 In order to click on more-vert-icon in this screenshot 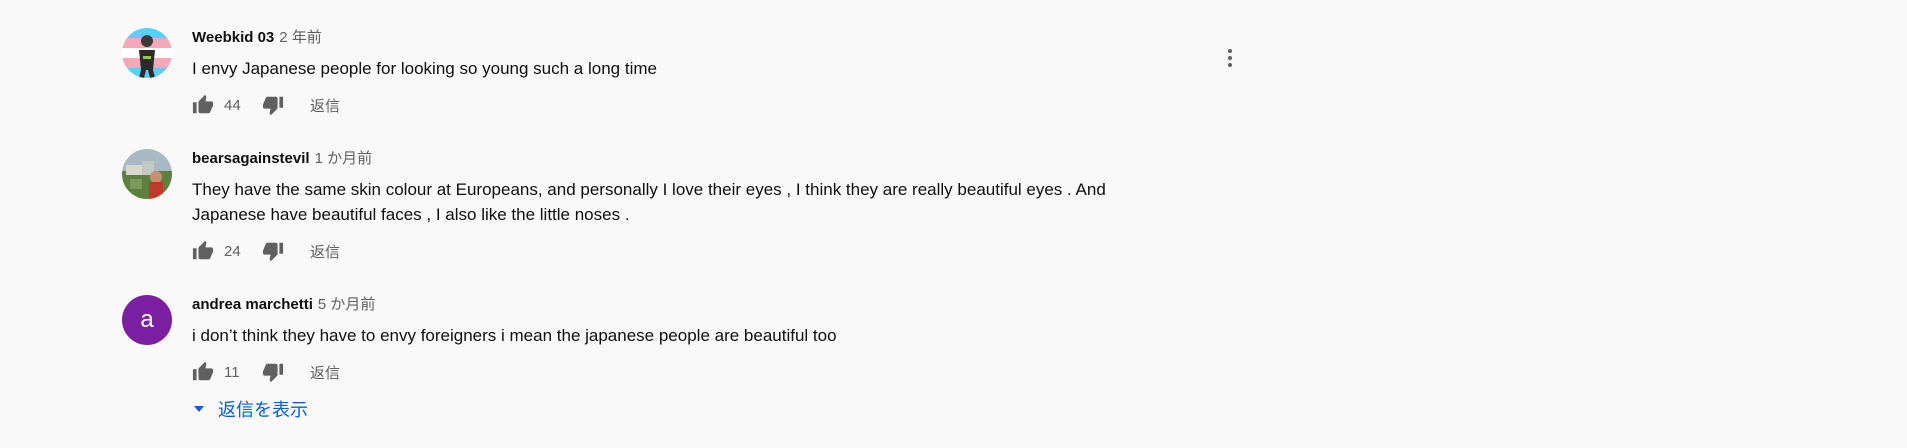, I will do `click(1230, 58)`.